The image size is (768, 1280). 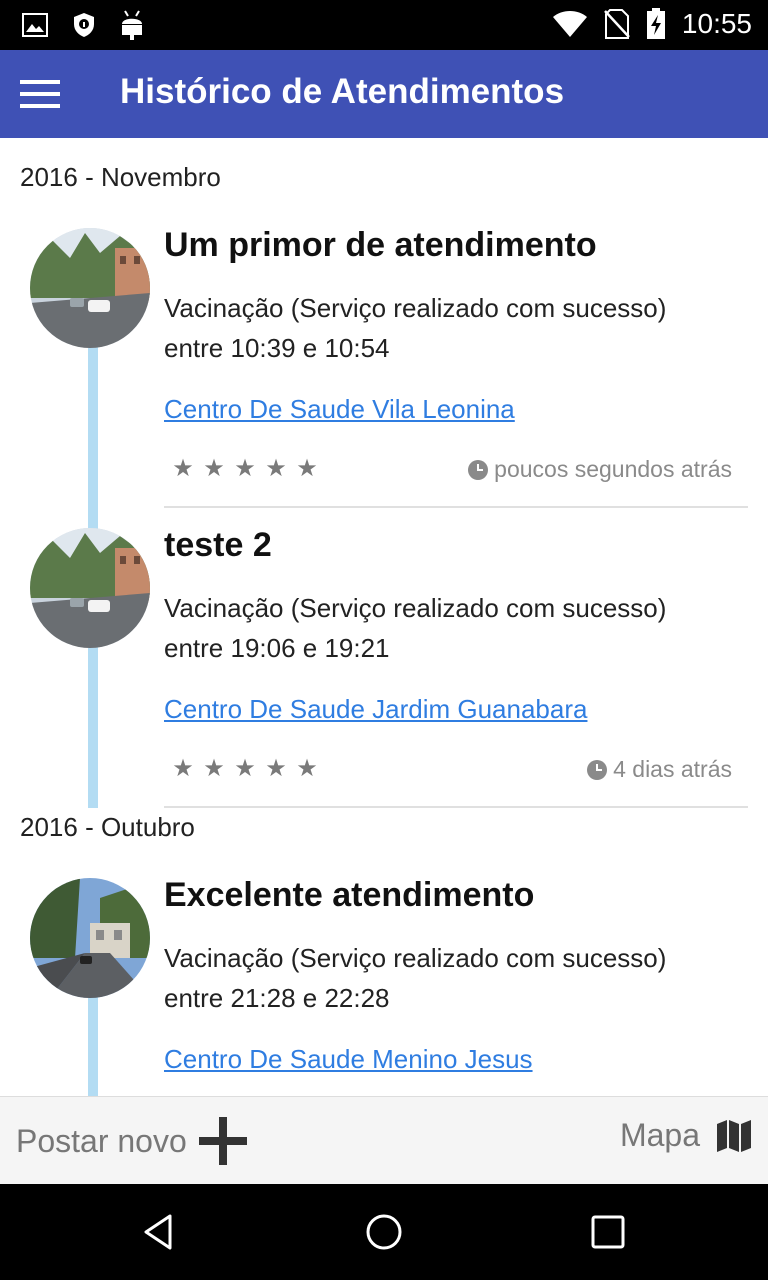 I want to click on item-title: teste 2, so click(x=218, y=545).